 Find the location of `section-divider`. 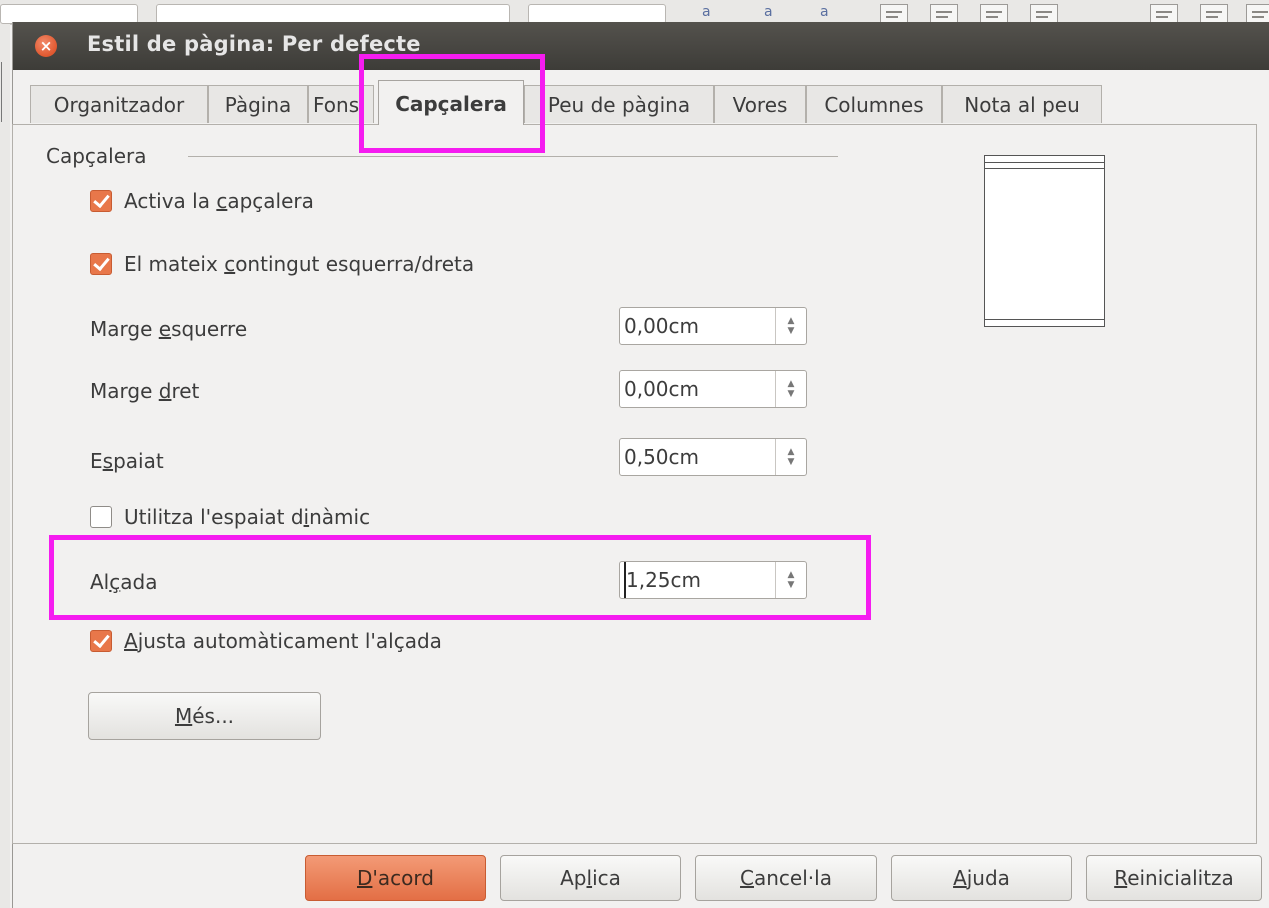

section-divider is located at coordinates (513, 156).